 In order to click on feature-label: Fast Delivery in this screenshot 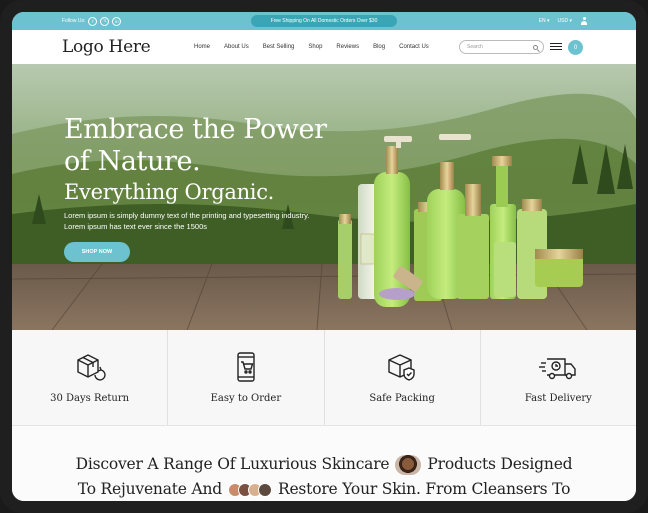, I will do `click(558, 398)`.